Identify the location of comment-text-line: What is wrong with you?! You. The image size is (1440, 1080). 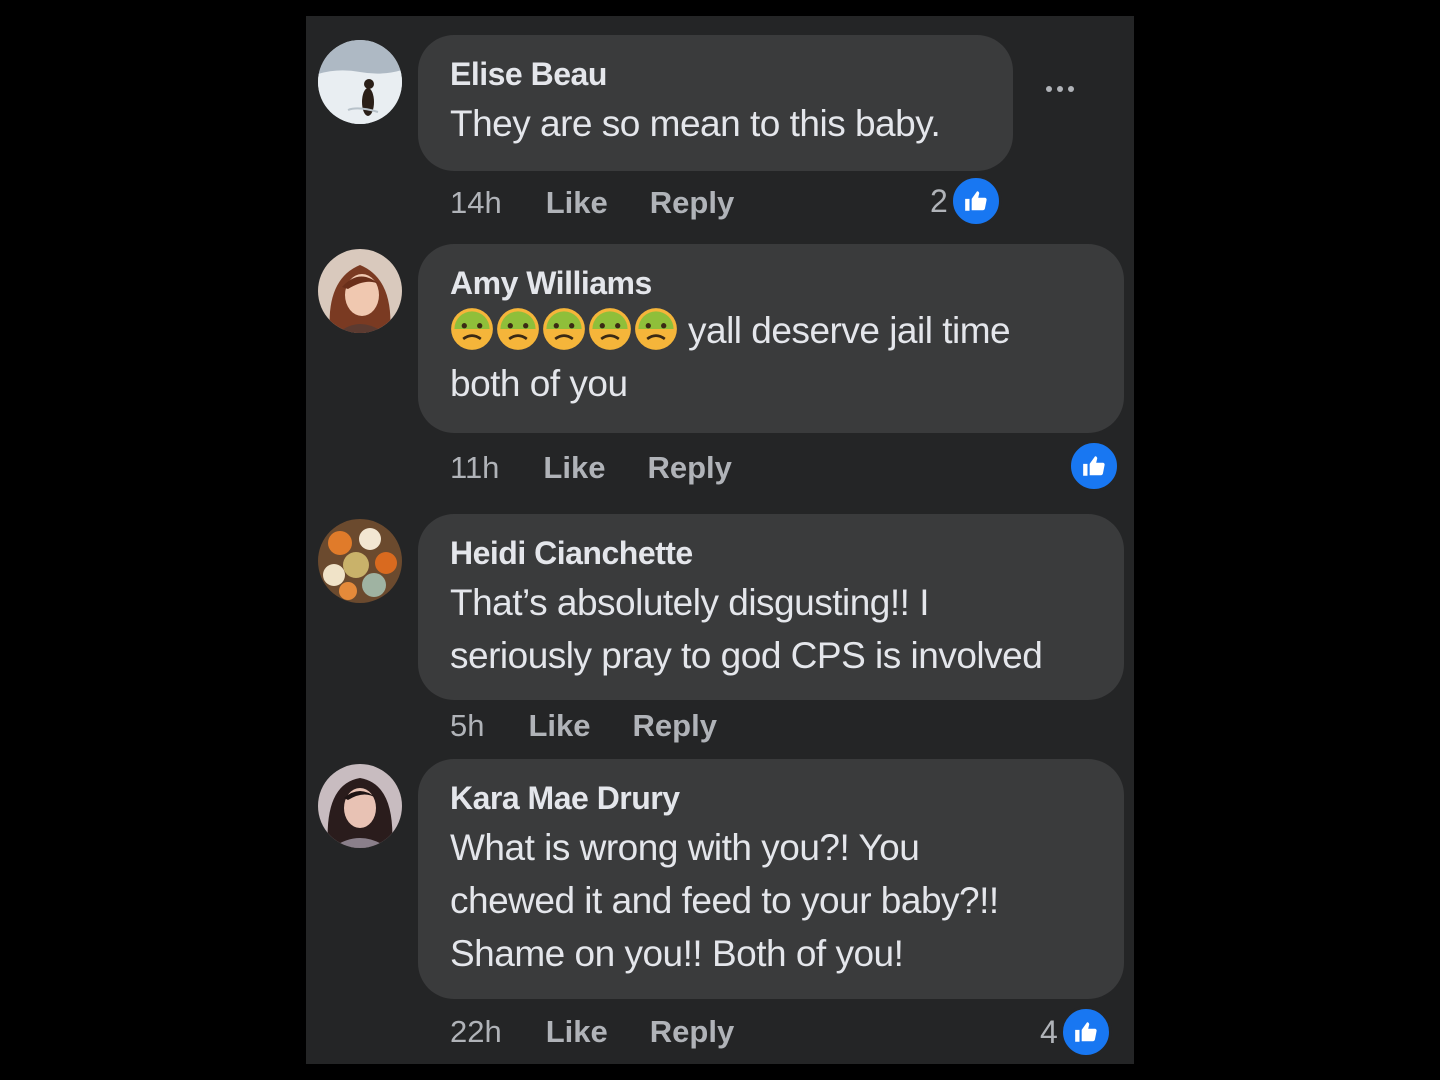
(685, 847).